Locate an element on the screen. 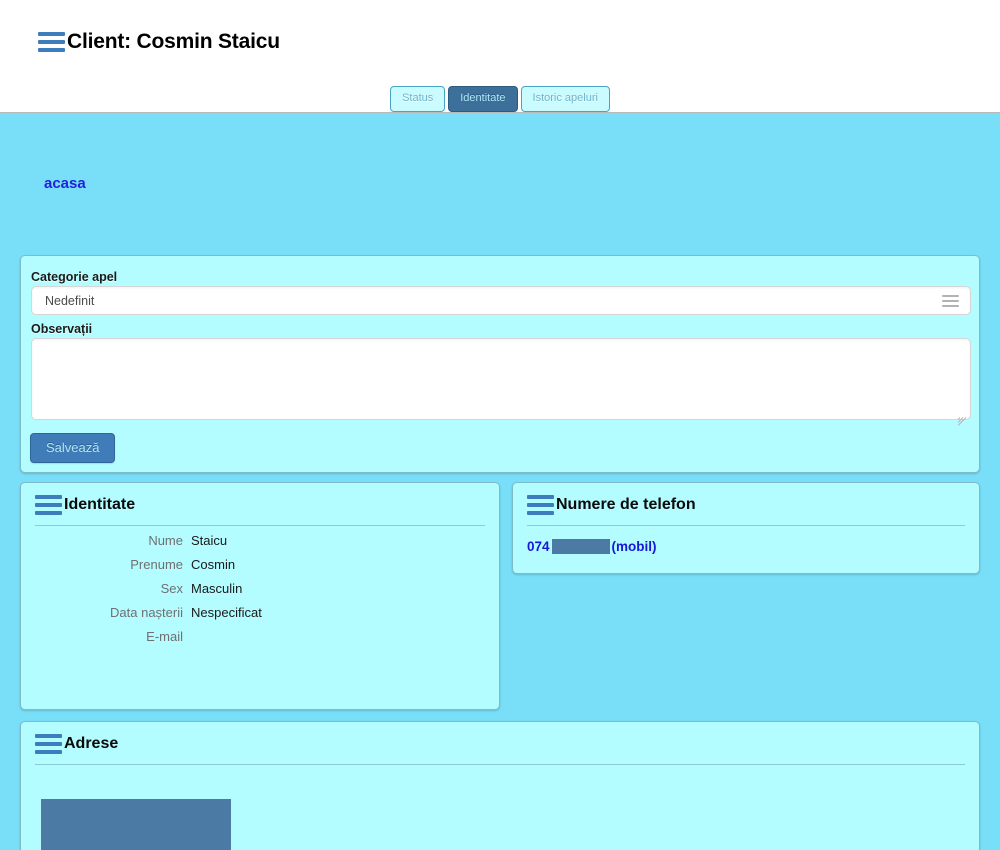 The width and height of the screenshot is (1000, 850). tab-bar: Status Identitate Istoric apeluri is located at coordinates (500, 99).